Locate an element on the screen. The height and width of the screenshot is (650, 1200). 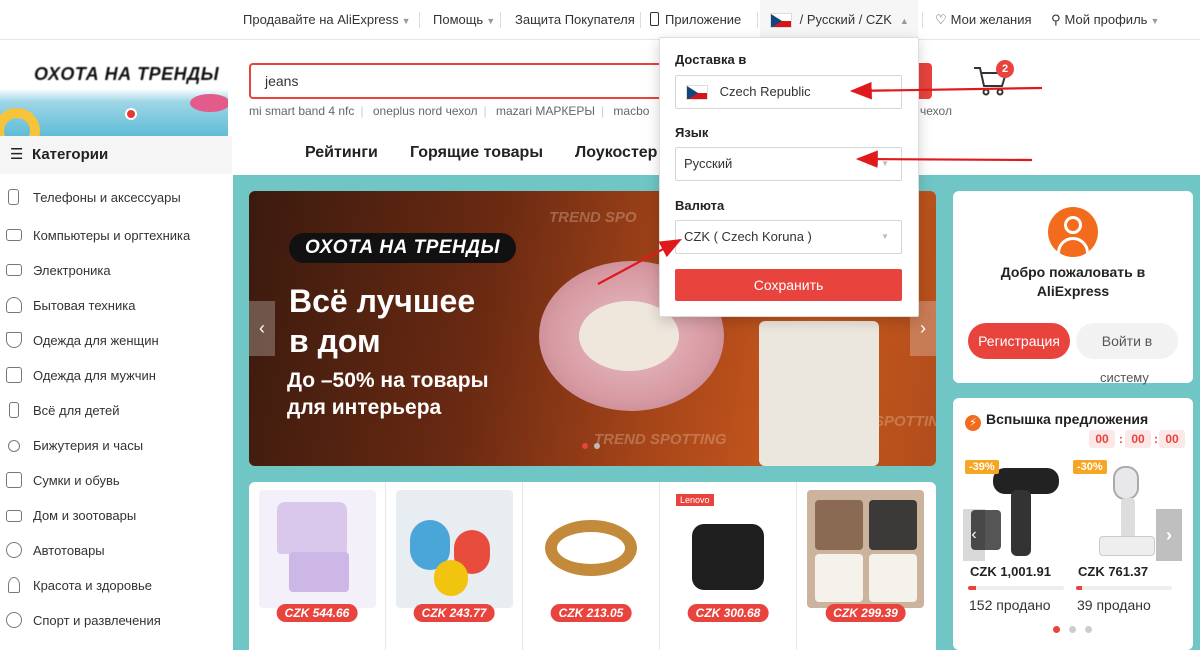
profile-link: ⚲ Мой профиль ▼ is located at coordinates (1105, 20).